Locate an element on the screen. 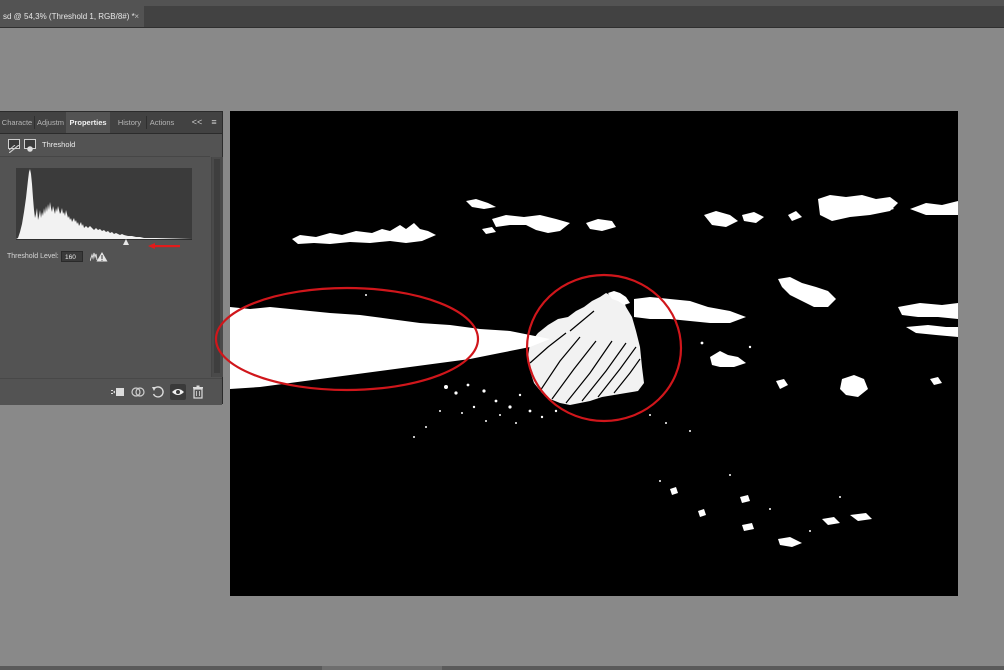 The width and height of the screenshot is (1004, 670). threshold-level-input: 160 is located at coordinates (72, 256).